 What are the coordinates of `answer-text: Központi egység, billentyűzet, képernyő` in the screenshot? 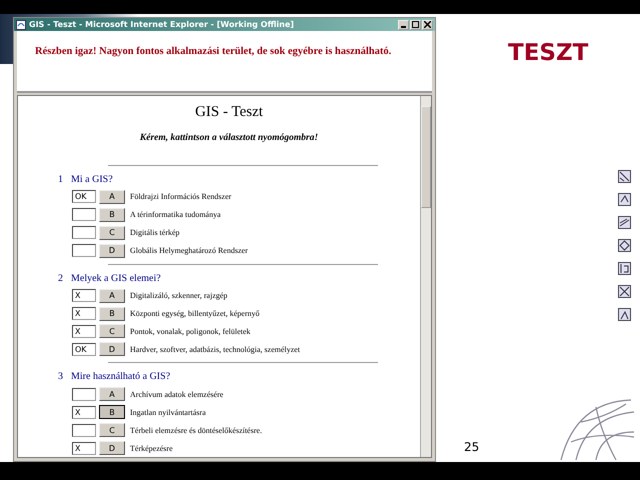 It's located at (195, 313).